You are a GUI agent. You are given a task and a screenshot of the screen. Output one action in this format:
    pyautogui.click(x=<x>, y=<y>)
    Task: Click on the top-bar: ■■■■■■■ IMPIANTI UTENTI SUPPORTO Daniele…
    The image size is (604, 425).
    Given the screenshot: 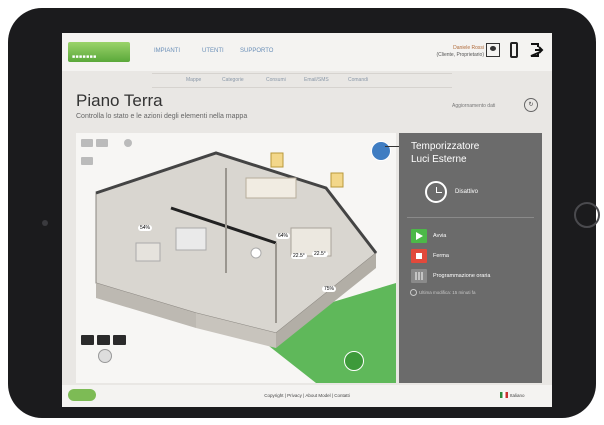 What is the action you would take?
    pyautogui.click(x=307, y=52)
    